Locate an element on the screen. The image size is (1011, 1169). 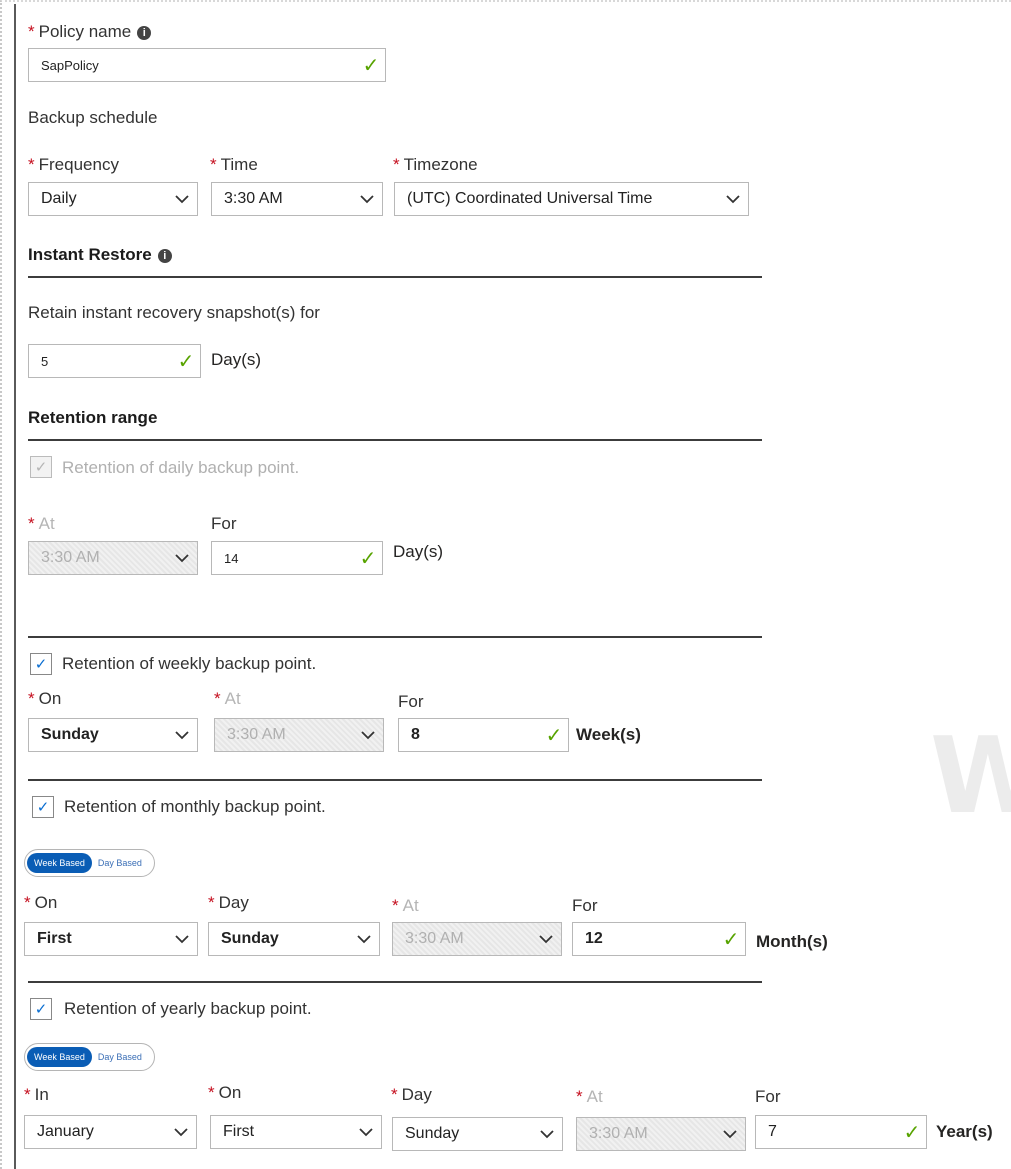
monthly-on-select: First is located at coordinates (111, 939).